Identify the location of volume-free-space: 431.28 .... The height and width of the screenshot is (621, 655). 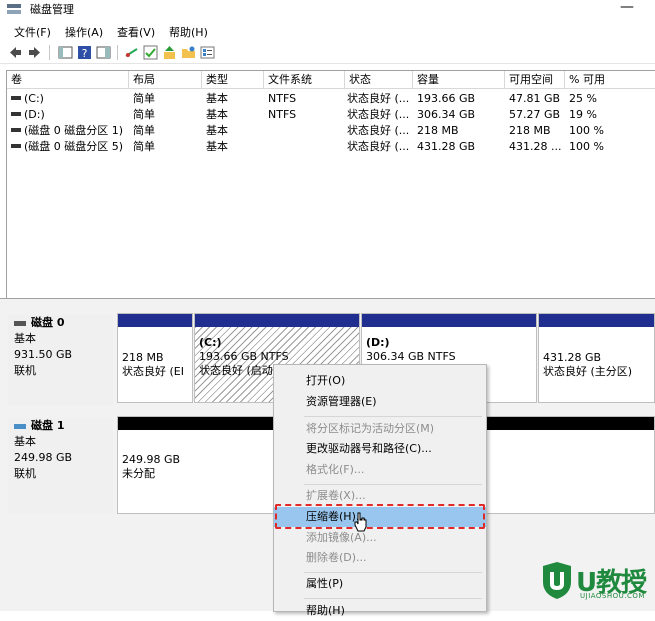
(535, 146).